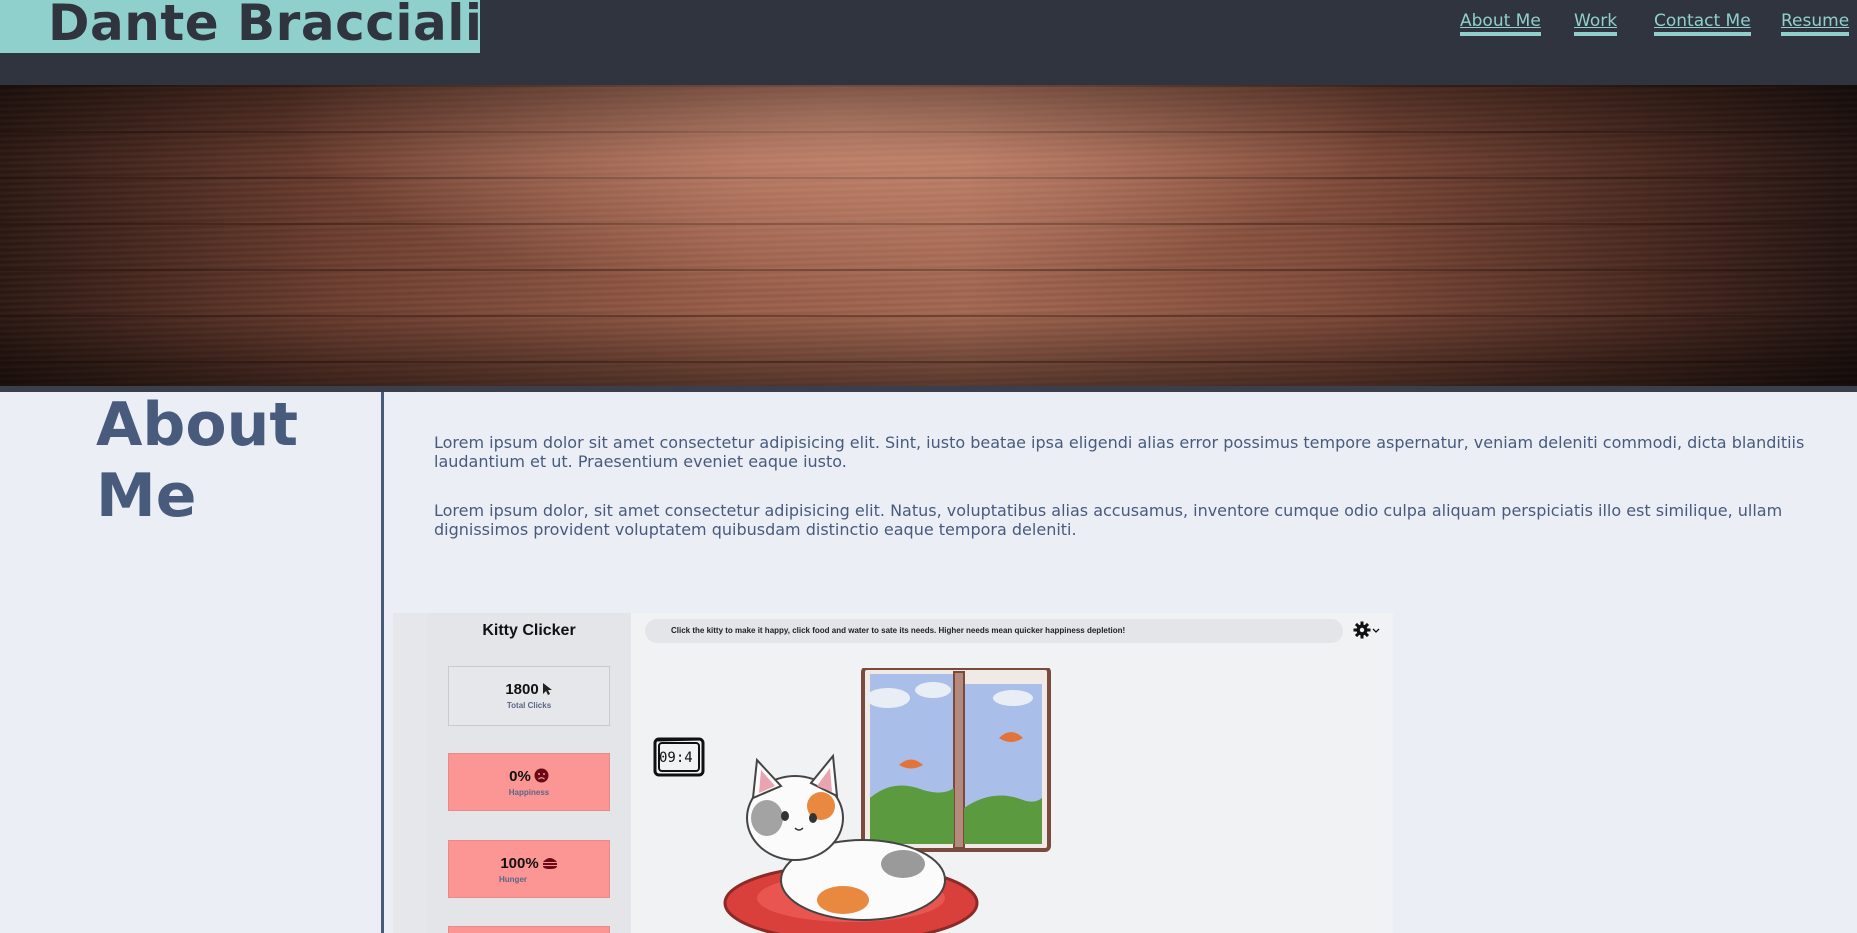 The width and height of the screenshot is (1857, 933). What do you see at coordinates (382, 662) in the screenshot?
I see `section-divider` at bounding box center [382, 662].